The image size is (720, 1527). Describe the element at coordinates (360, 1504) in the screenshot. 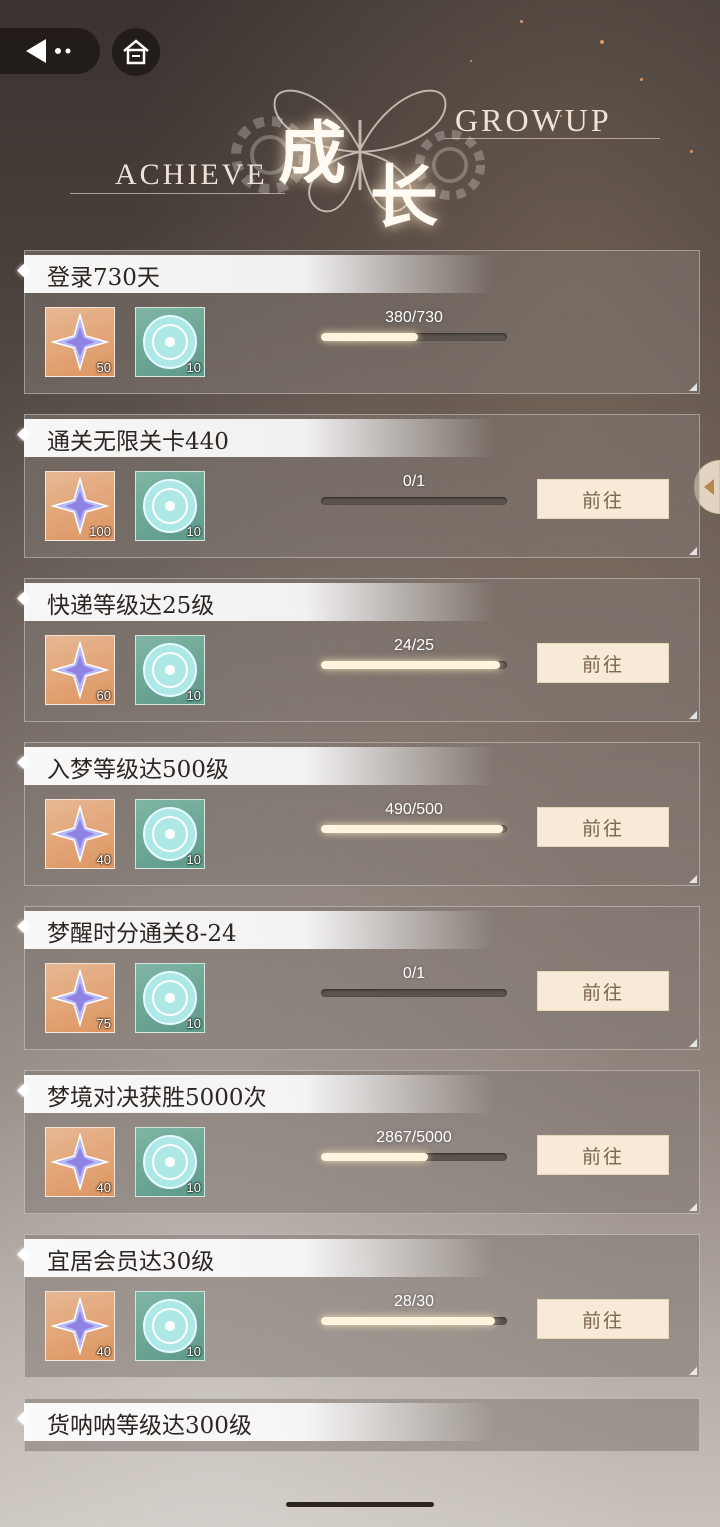

I see `home-indicator` at that location.